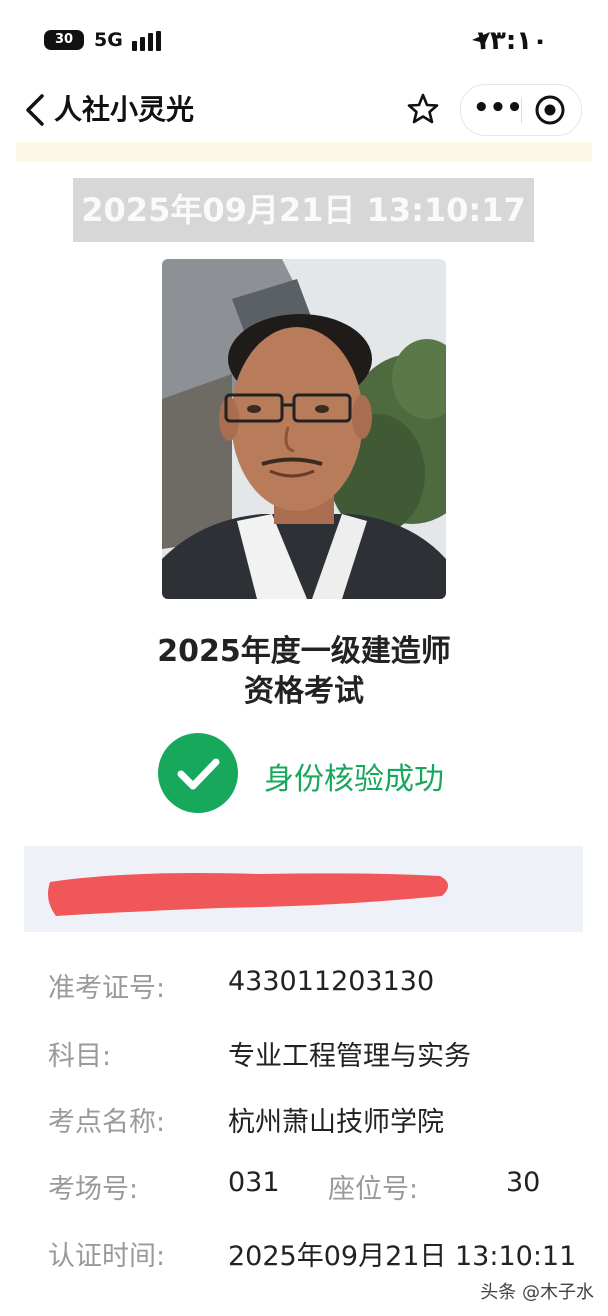 Image resolution: width=608 pixels, height=1316 pixels. What do you see at coordinates (107, 1256) in the screenshot?
I see `cert-time-label: 认证时间:` at bounding box center [107, 1256].